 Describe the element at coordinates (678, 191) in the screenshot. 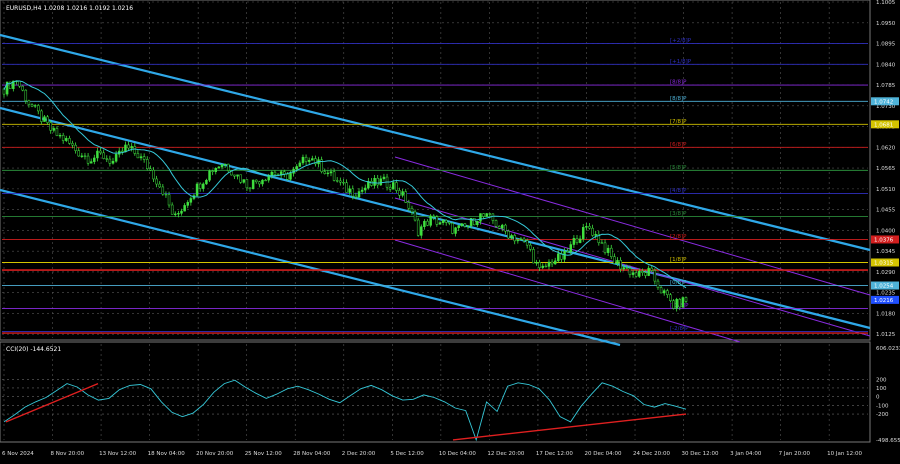

I see `murrey-level-label: [4/8]P` at that location.